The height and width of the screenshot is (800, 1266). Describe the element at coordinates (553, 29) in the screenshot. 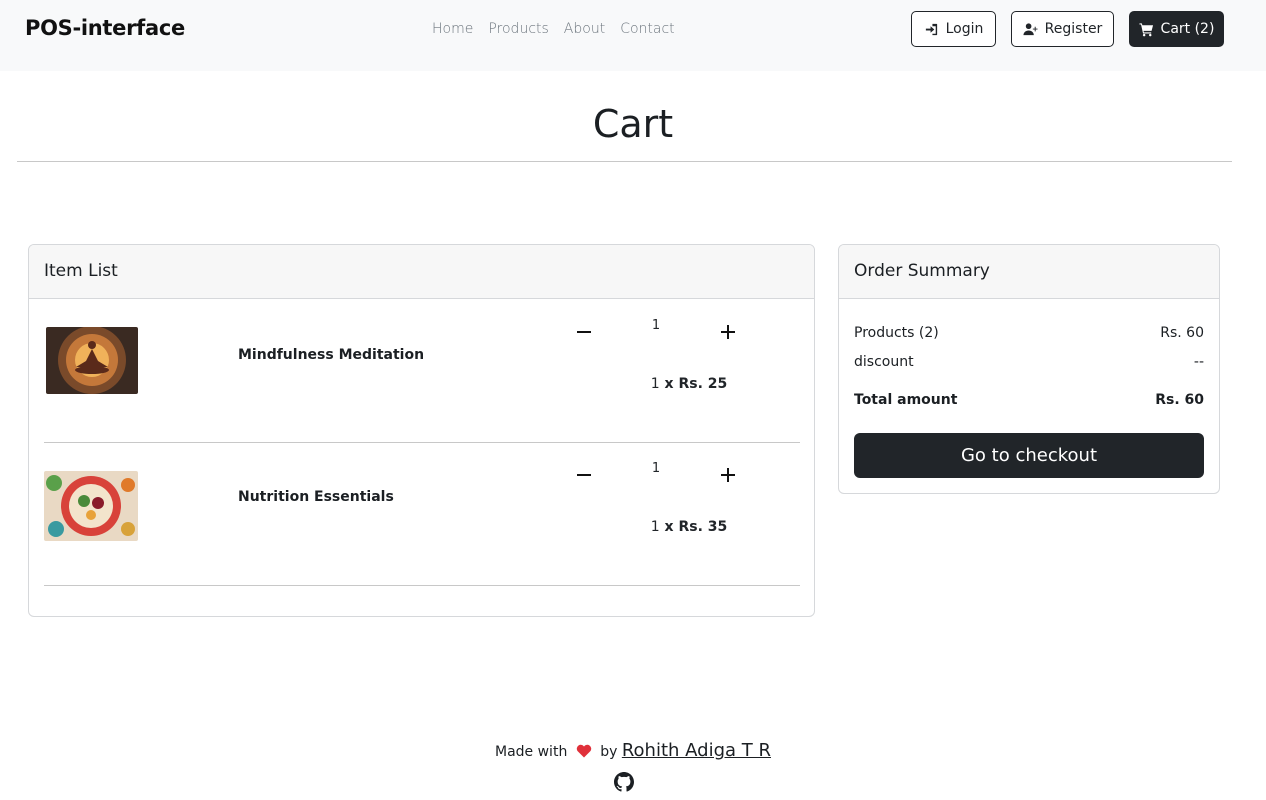

I see `nav-links: Home Products About Contact` at that location.